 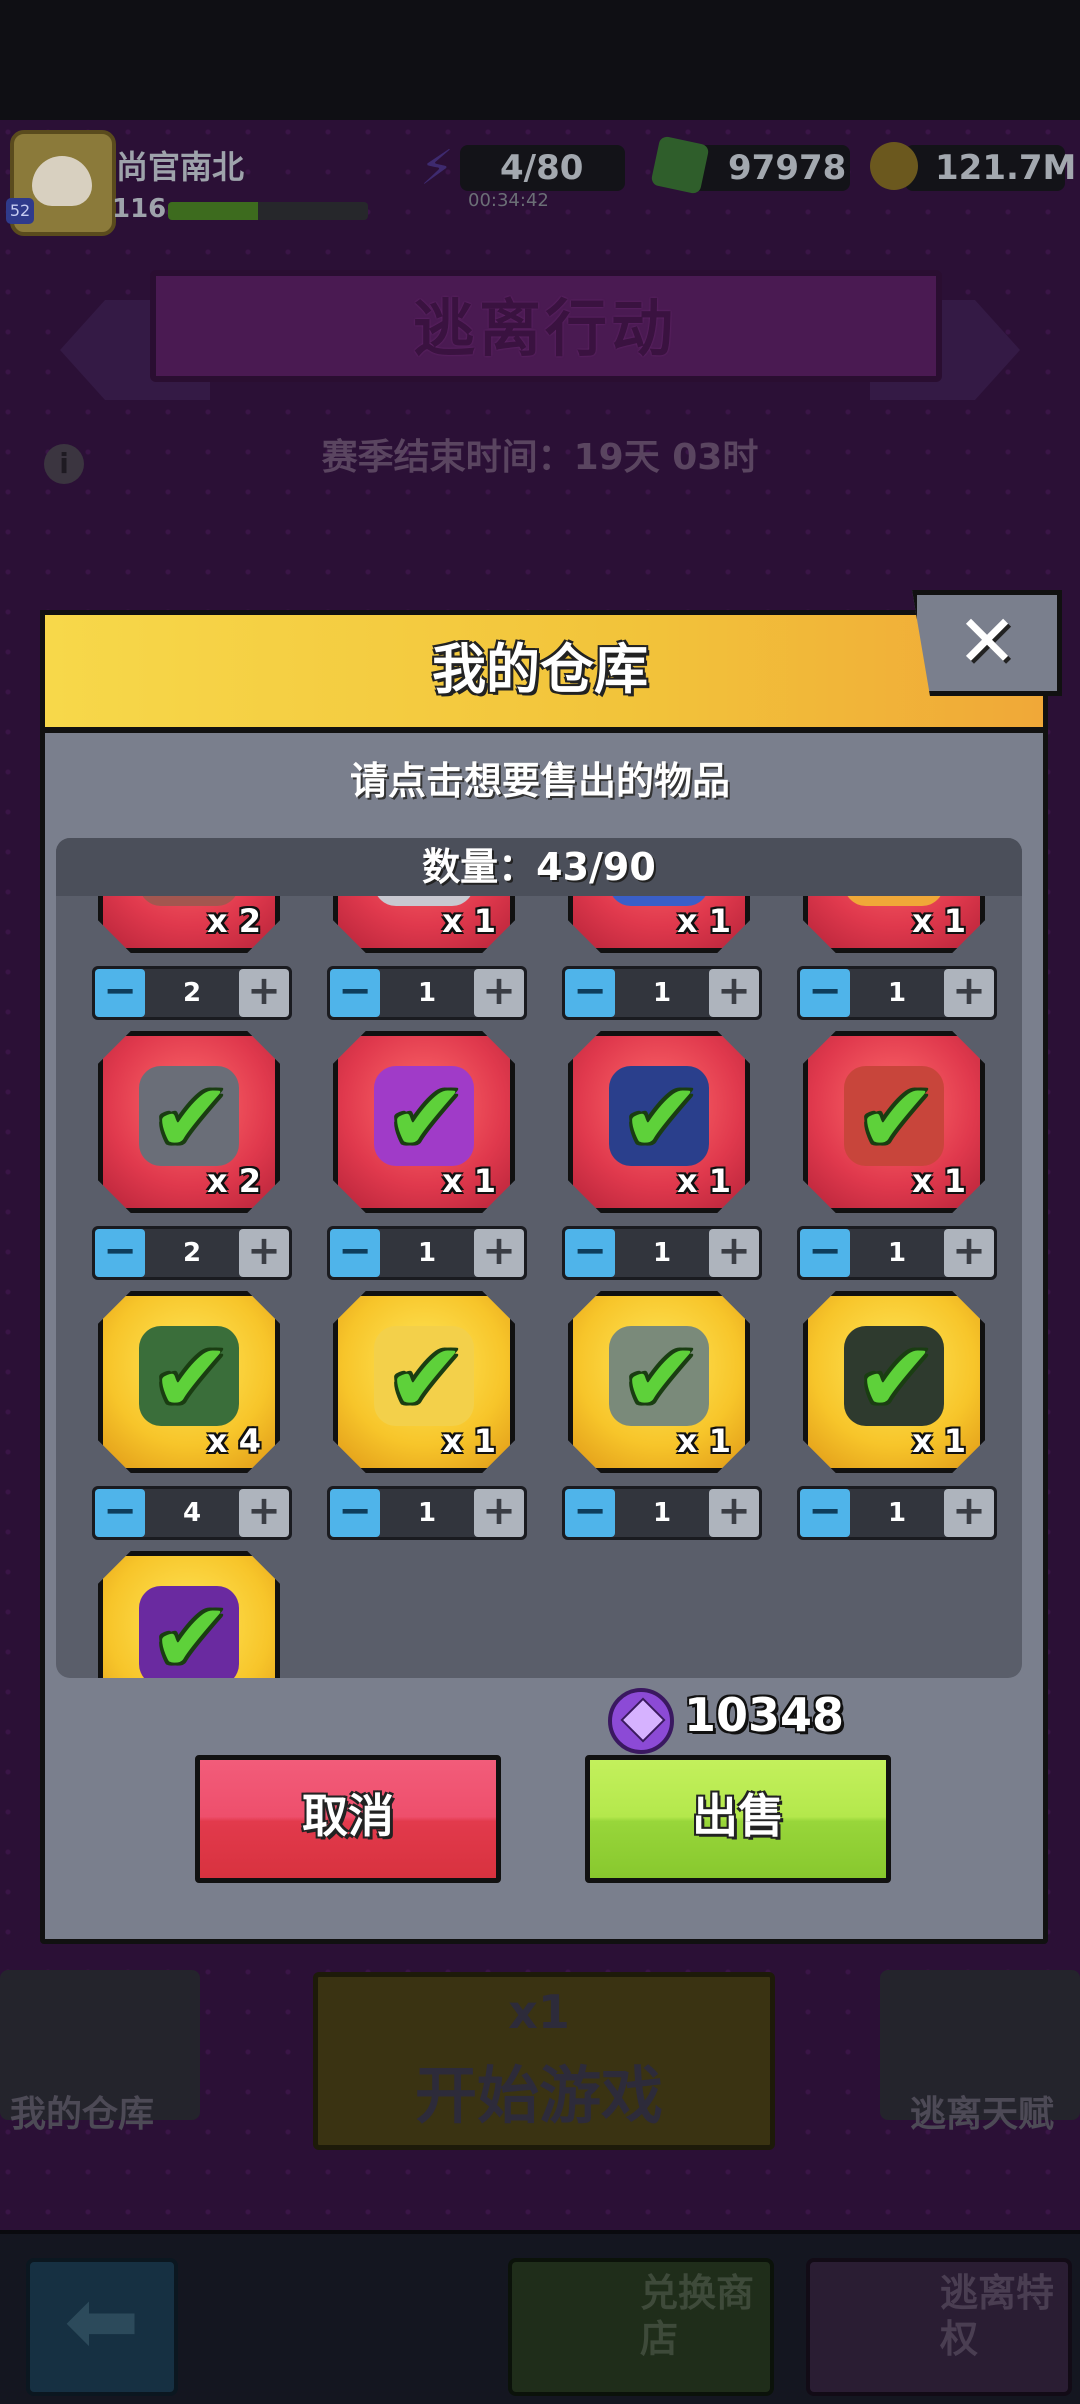 I want to click on exchange-shop-label: 兑换商店, so click(x=697, y=2316).